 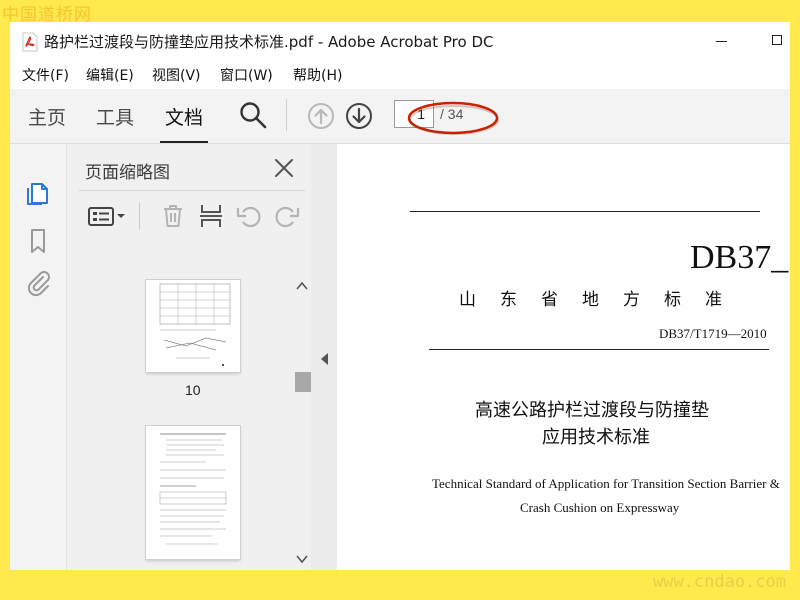 I want to click on toolbar-divider, so click(x=286, y=115).